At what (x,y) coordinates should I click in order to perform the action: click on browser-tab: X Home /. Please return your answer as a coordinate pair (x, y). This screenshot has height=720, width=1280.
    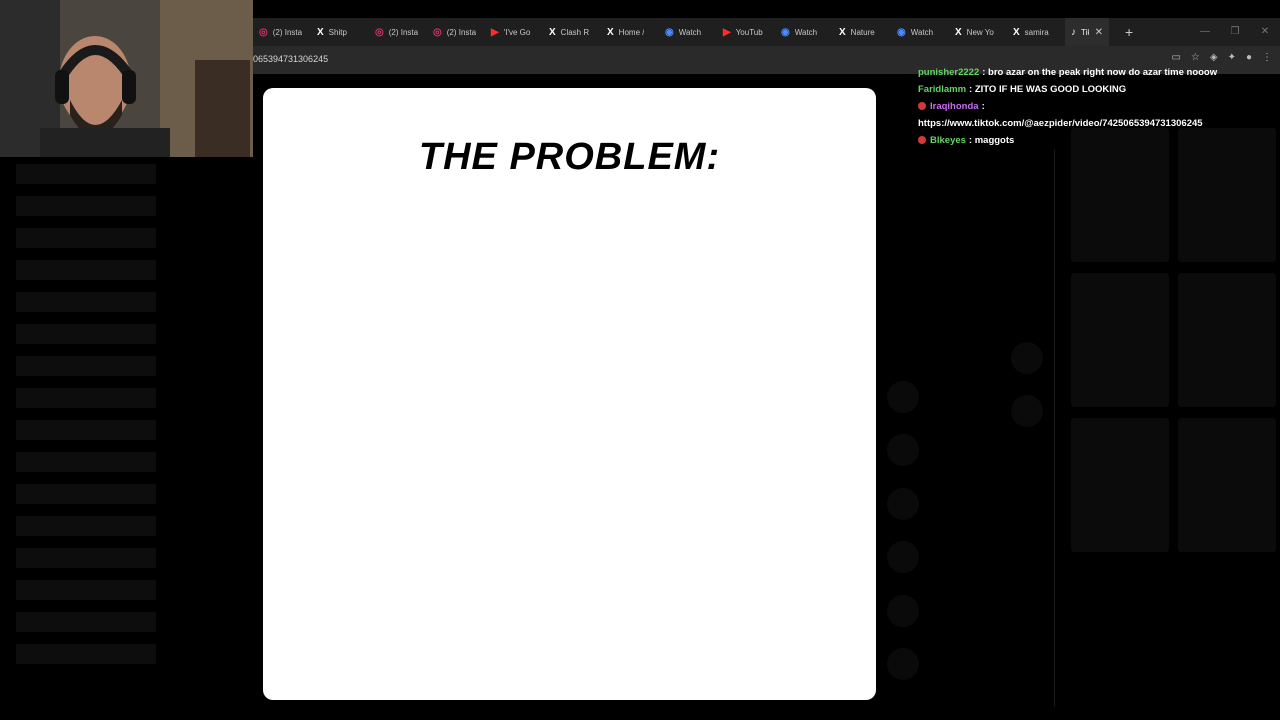
    Looking at the image, I should click on (630, 32).